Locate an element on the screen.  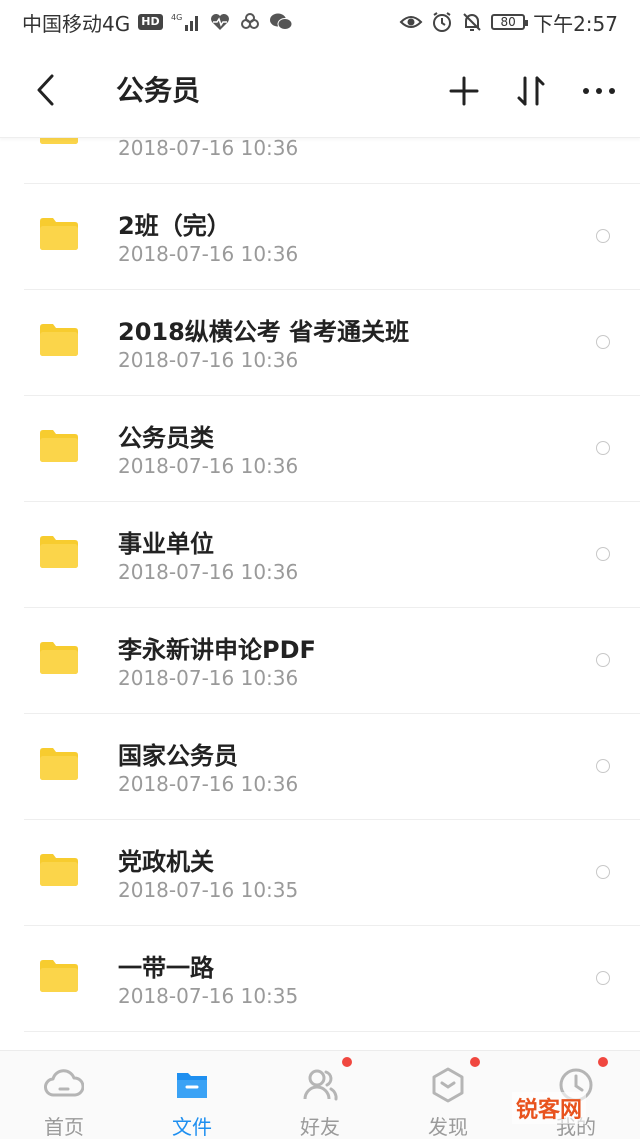
file-row: 真题班讲义2018-07-16 10:36 is located at coordinates (320, 161).